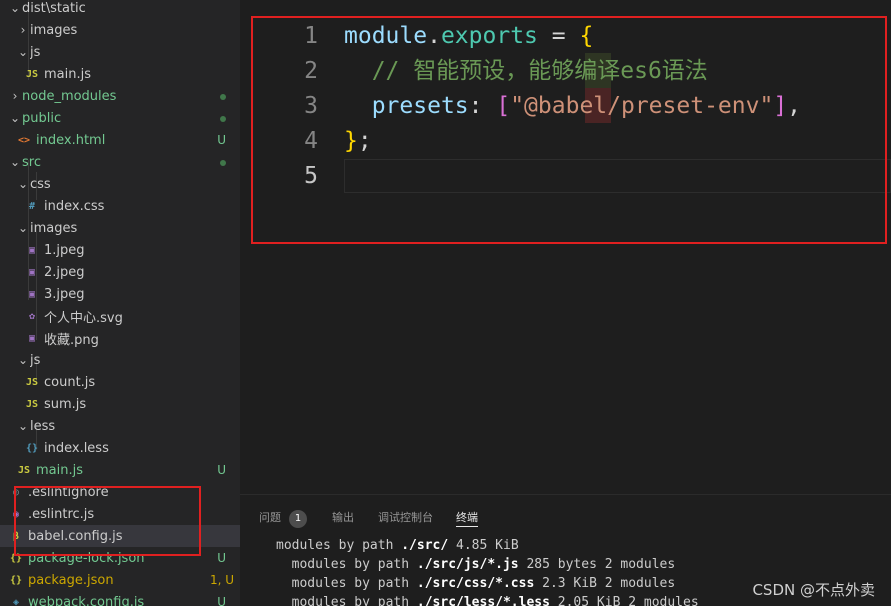 This screenshot has width=891, height=606. Describe the element at coordinates (76, 448) in the screenshot. I see `tree-item-label: index.less` at that location.